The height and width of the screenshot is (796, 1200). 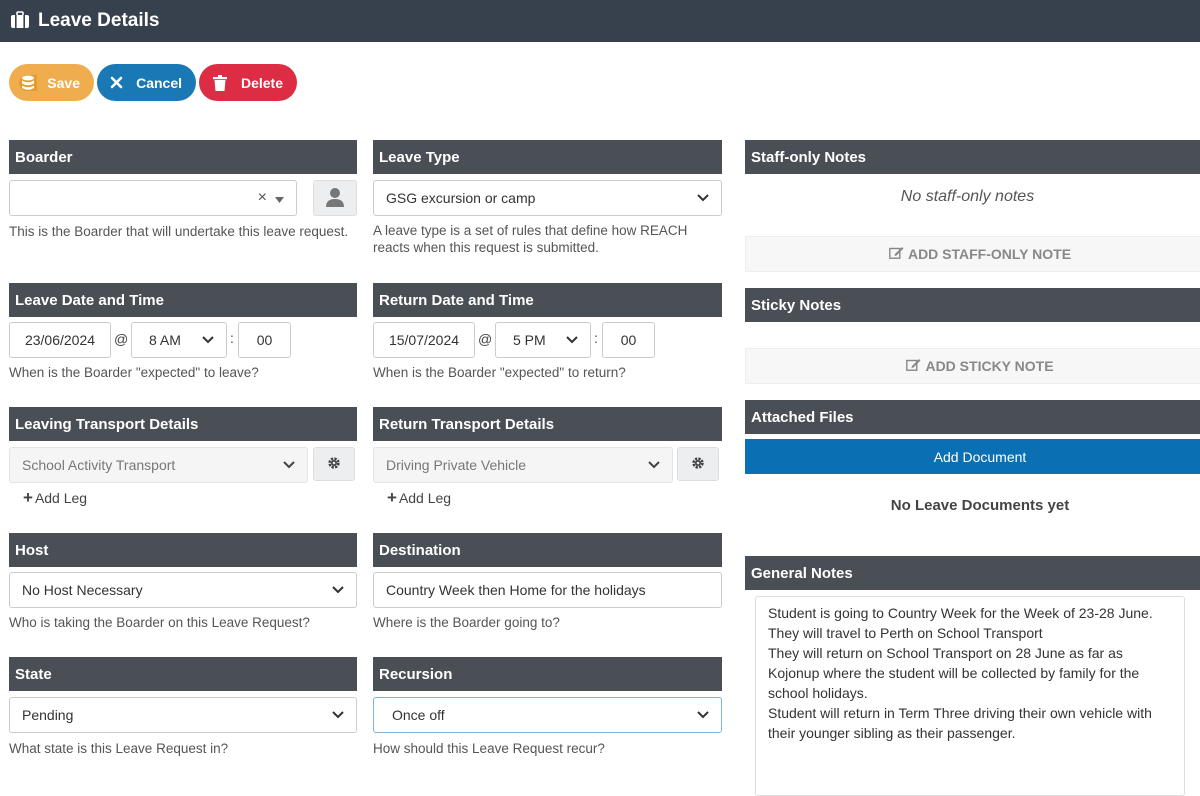 I want to click on page-header: Leave Details, so click(x=600, y=21).